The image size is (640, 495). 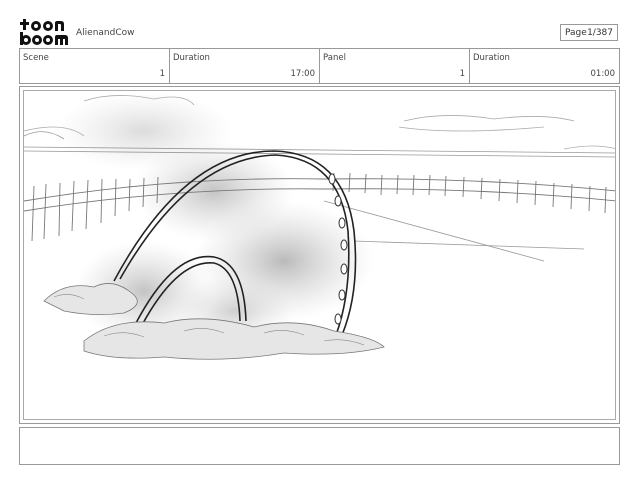 What do you see at coordinates (162, 74) in the screenshot?
I see `scene-value: 1` at bounding box center [162, 74].